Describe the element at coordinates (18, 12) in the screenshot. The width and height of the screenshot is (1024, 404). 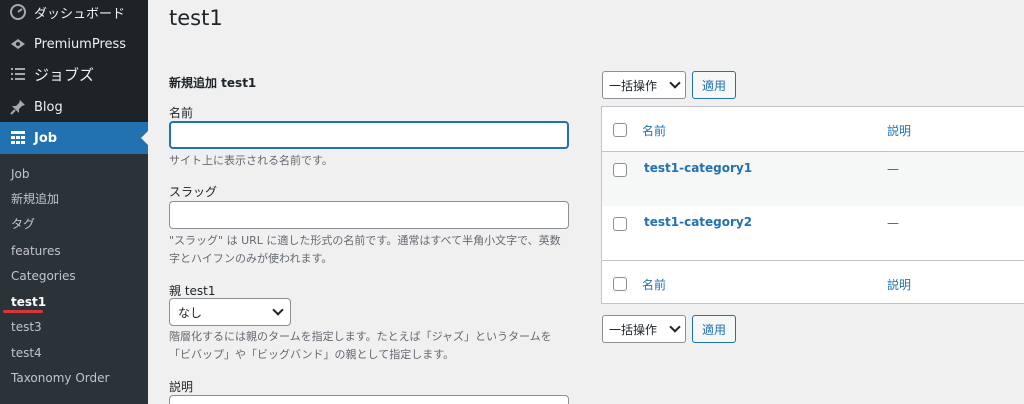
I see `dashboard-icon` at that location.